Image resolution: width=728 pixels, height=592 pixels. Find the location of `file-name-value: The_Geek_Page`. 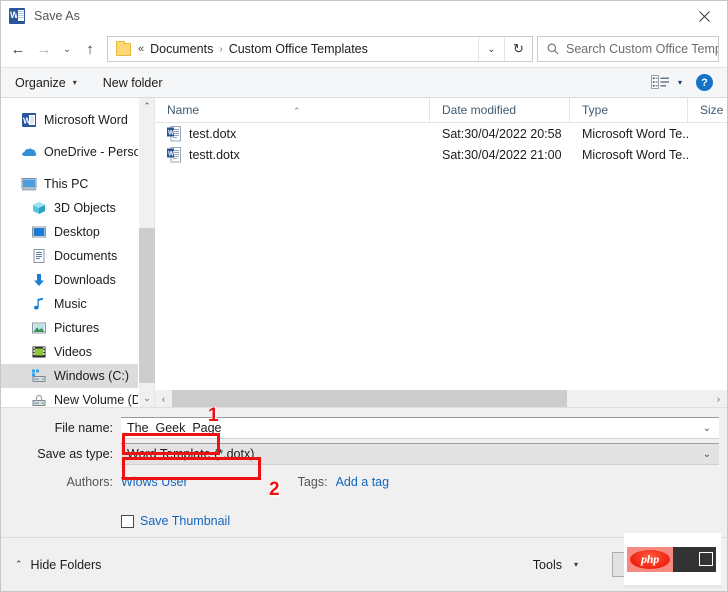

file-name-value: The_Geek_Page is located at coordinates (174, 428).